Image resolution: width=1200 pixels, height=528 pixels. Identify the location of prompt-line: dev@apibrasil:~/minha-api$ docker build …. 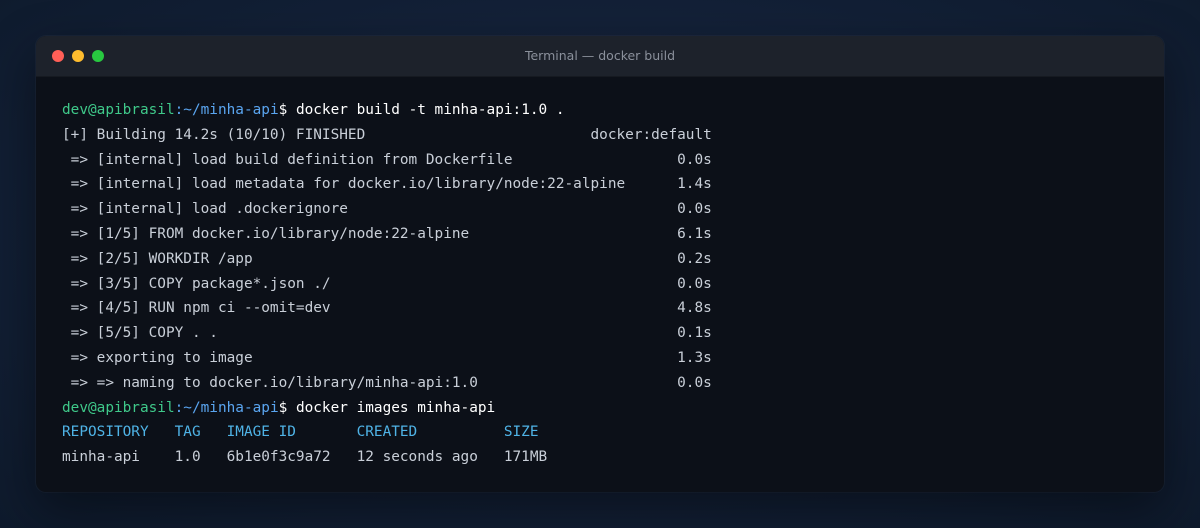
(600, 110).